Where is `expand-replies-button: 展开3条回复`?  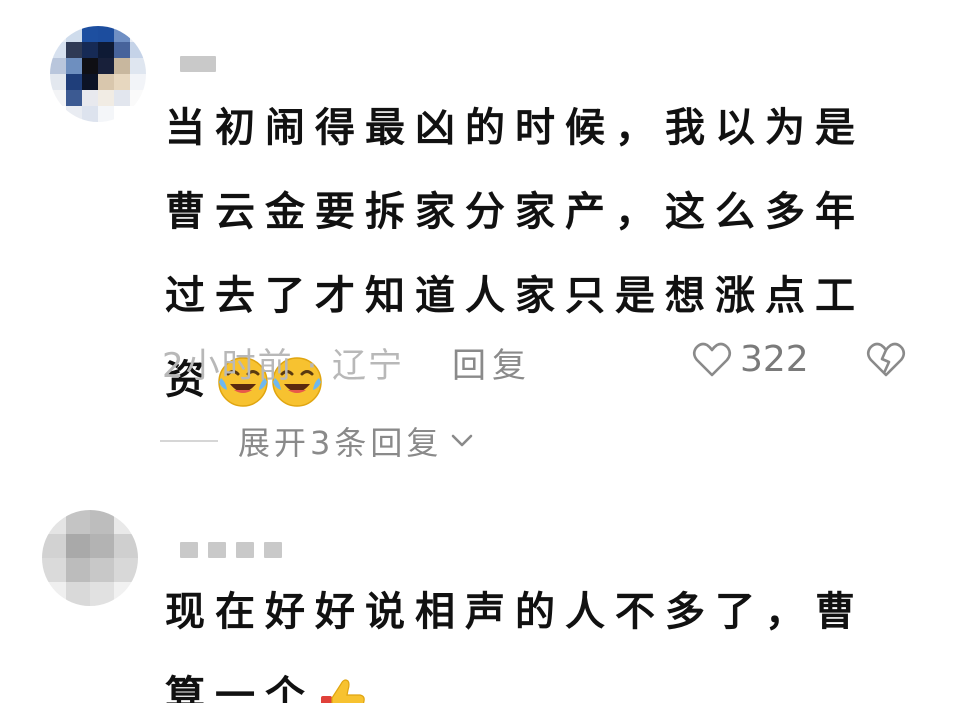 expand-replies-button: 展开3条回复 is located at coordinates (318, 441).